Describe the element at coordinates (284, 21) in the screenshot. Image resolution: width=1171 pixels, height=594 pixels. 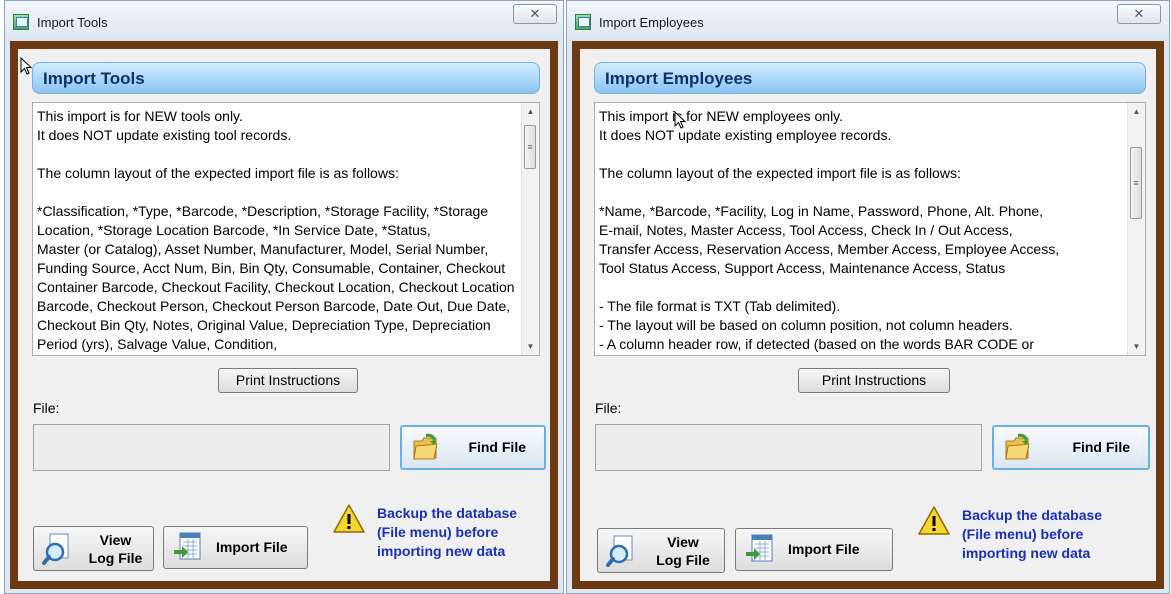
I see `title-bar: Import Tools ✕` at that location.